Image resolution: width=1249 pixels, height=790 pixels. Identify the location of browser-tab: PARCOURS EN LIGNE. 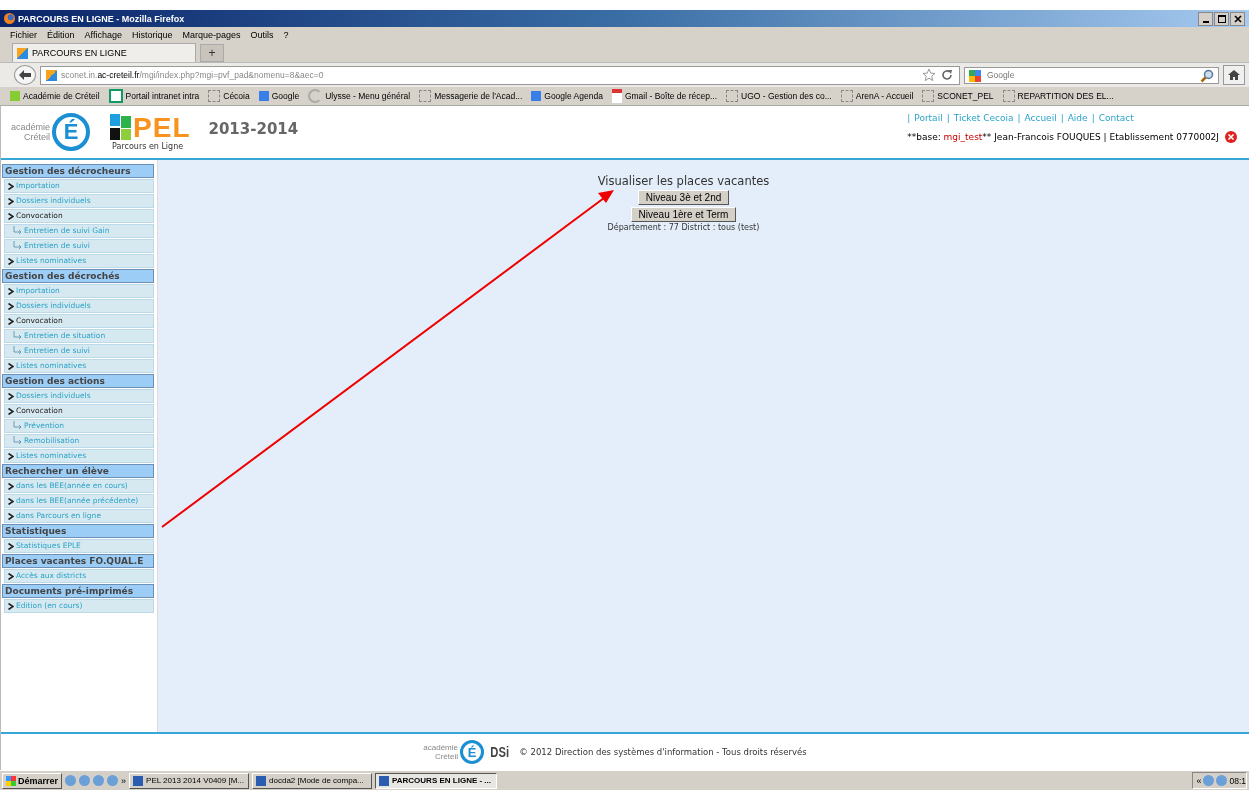
(104, 52).